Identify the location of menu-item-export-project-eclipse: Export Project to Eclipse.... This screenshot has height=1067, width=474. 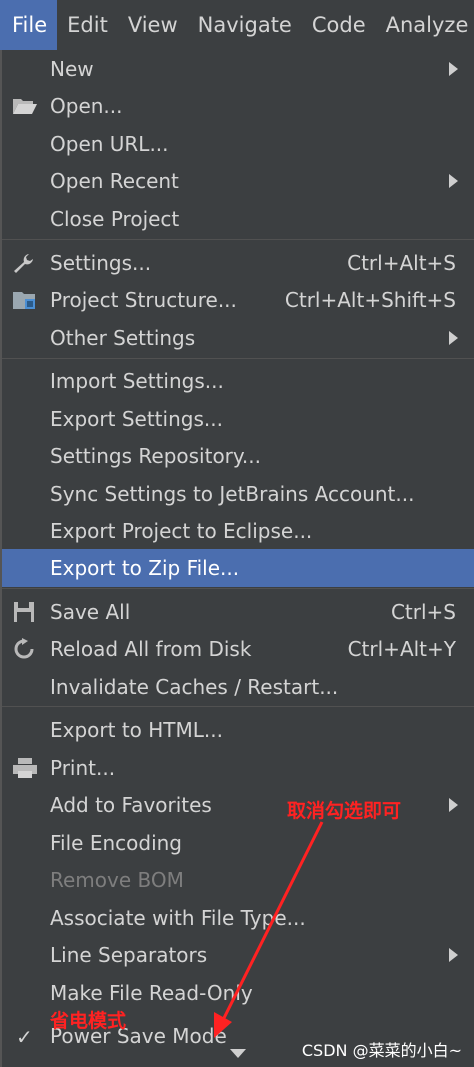
(238, 531).